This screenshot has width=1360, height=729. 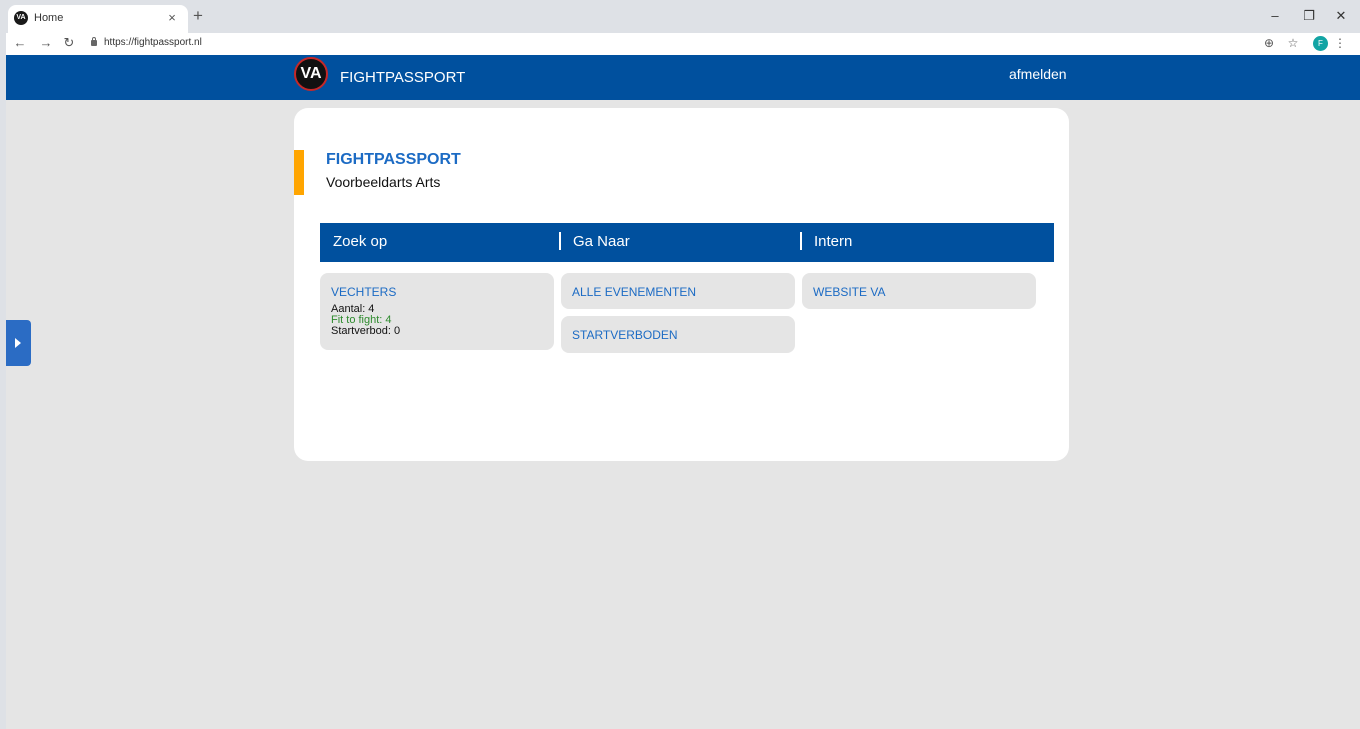 What do you see at coordinates (311, 74) in the screenshot?
I see `va-logo: VA` at bounding box center [311, 74].